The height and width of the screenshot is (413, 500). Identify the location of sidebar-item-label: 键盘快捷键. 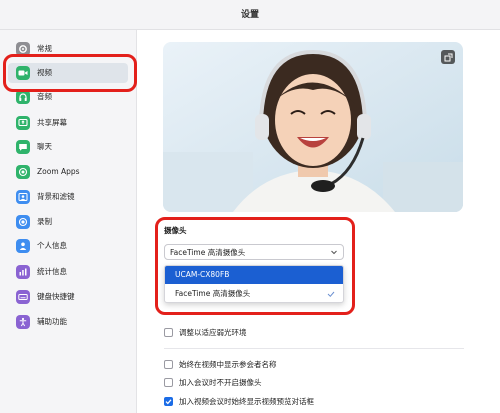
(56, 296).